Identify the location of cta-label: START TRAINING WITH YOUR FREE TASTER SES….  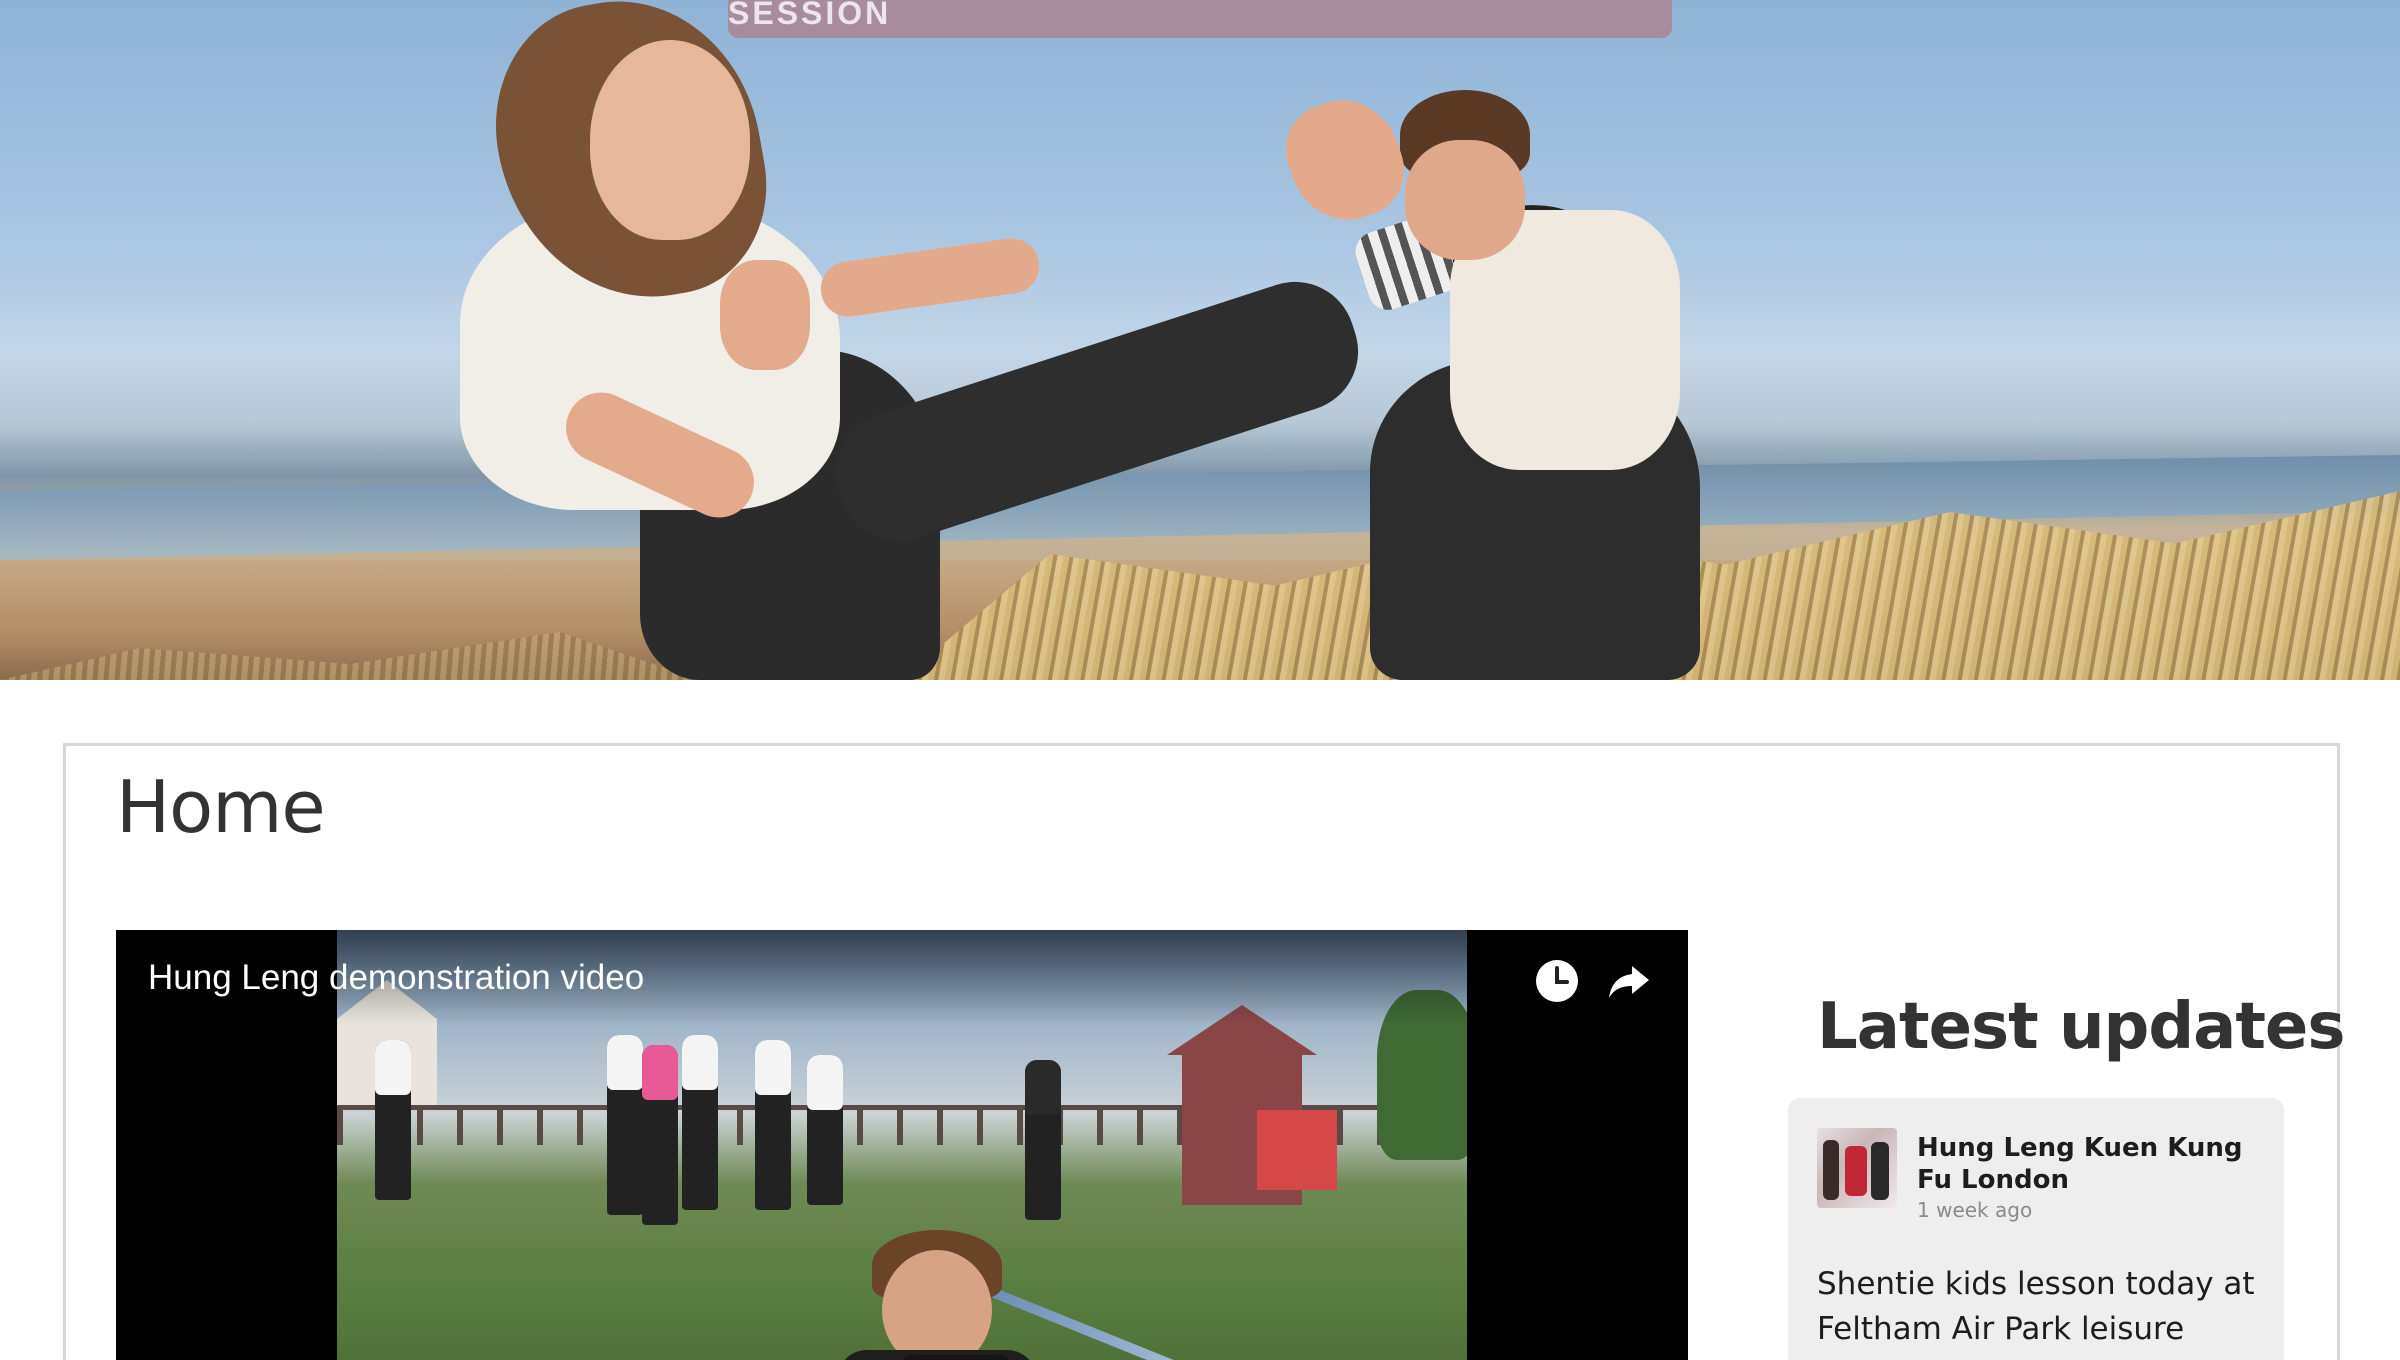
(810, 15).